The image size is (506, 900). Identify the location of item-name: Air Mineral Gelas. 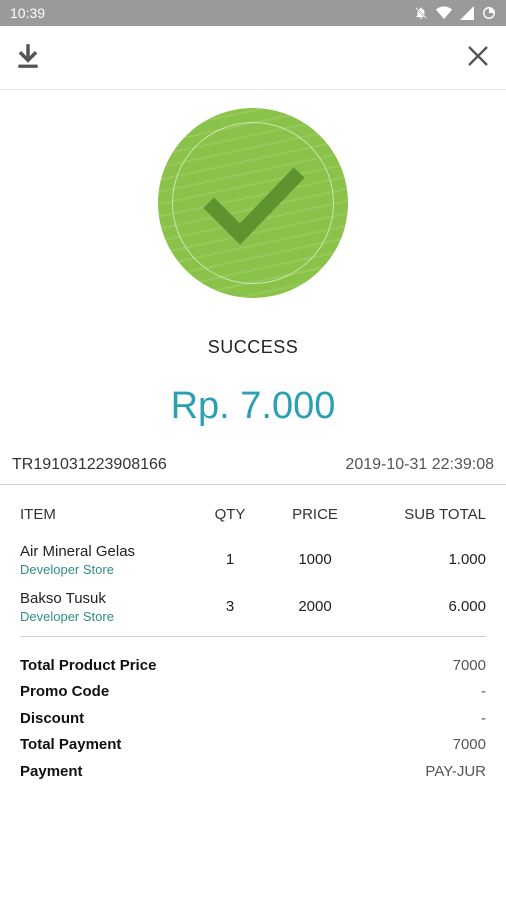
(78, 551).